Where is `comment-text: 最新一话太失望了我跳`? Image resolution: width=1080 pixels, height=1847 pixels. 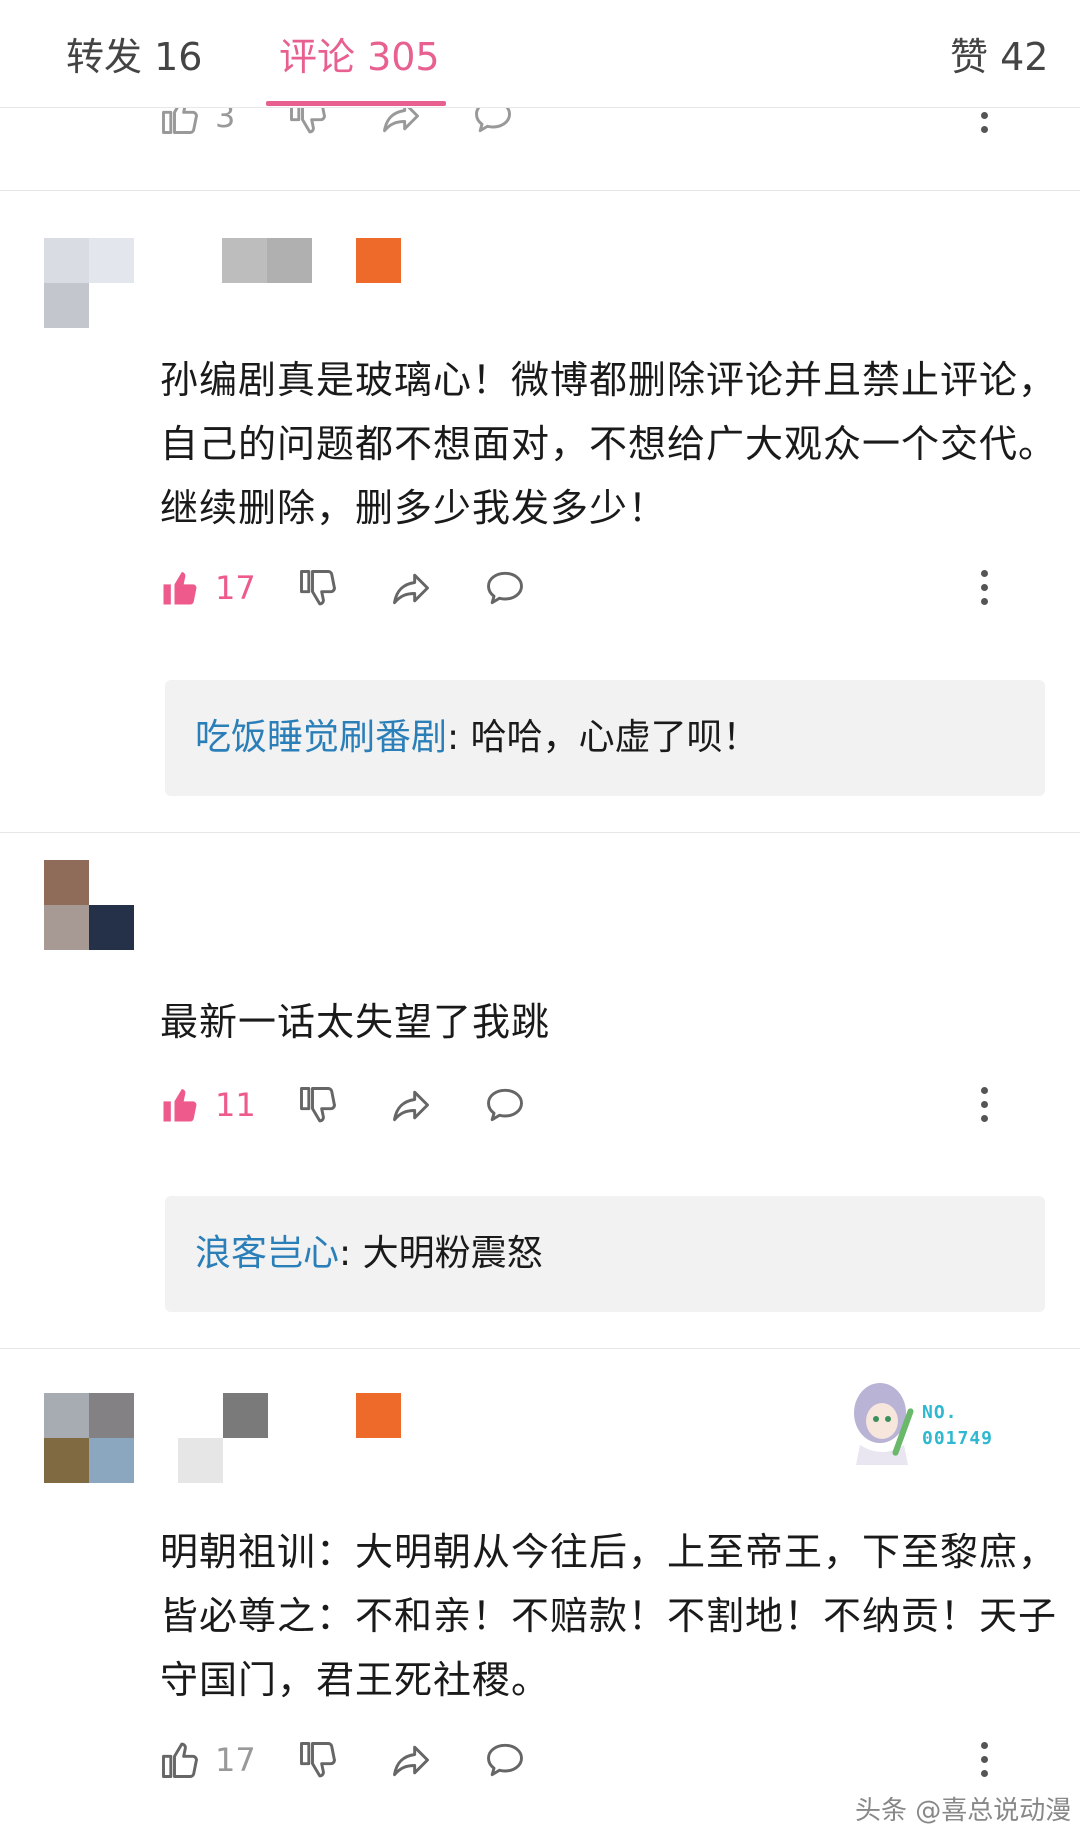 comment-text: 最新一话太失望了我跳 is located at coordinates (355, 1022).